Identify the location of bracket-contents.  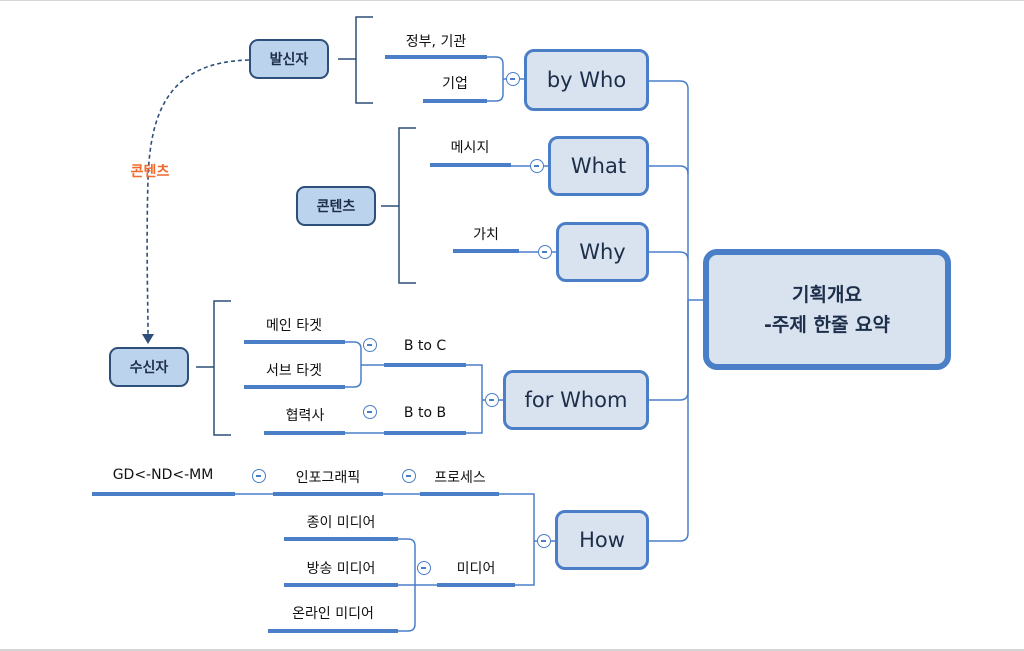
(398, 205).